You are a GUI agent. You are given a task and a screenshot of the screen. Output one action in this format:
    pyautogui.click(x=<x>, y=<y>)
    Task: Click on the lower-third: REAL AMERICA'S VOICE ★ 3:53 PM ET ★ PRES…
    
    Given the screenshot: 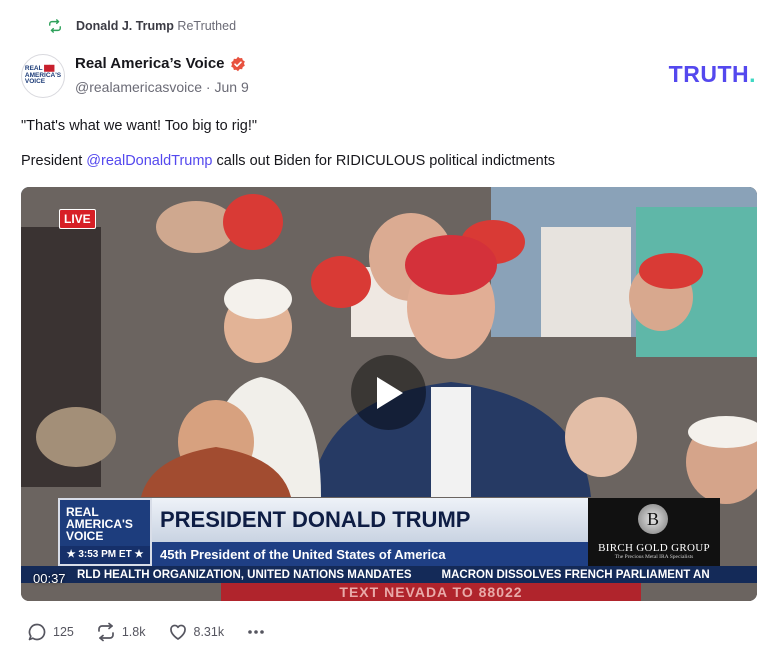 What is the action you would take?
    pyautogui.click(x=389, y=532)
    